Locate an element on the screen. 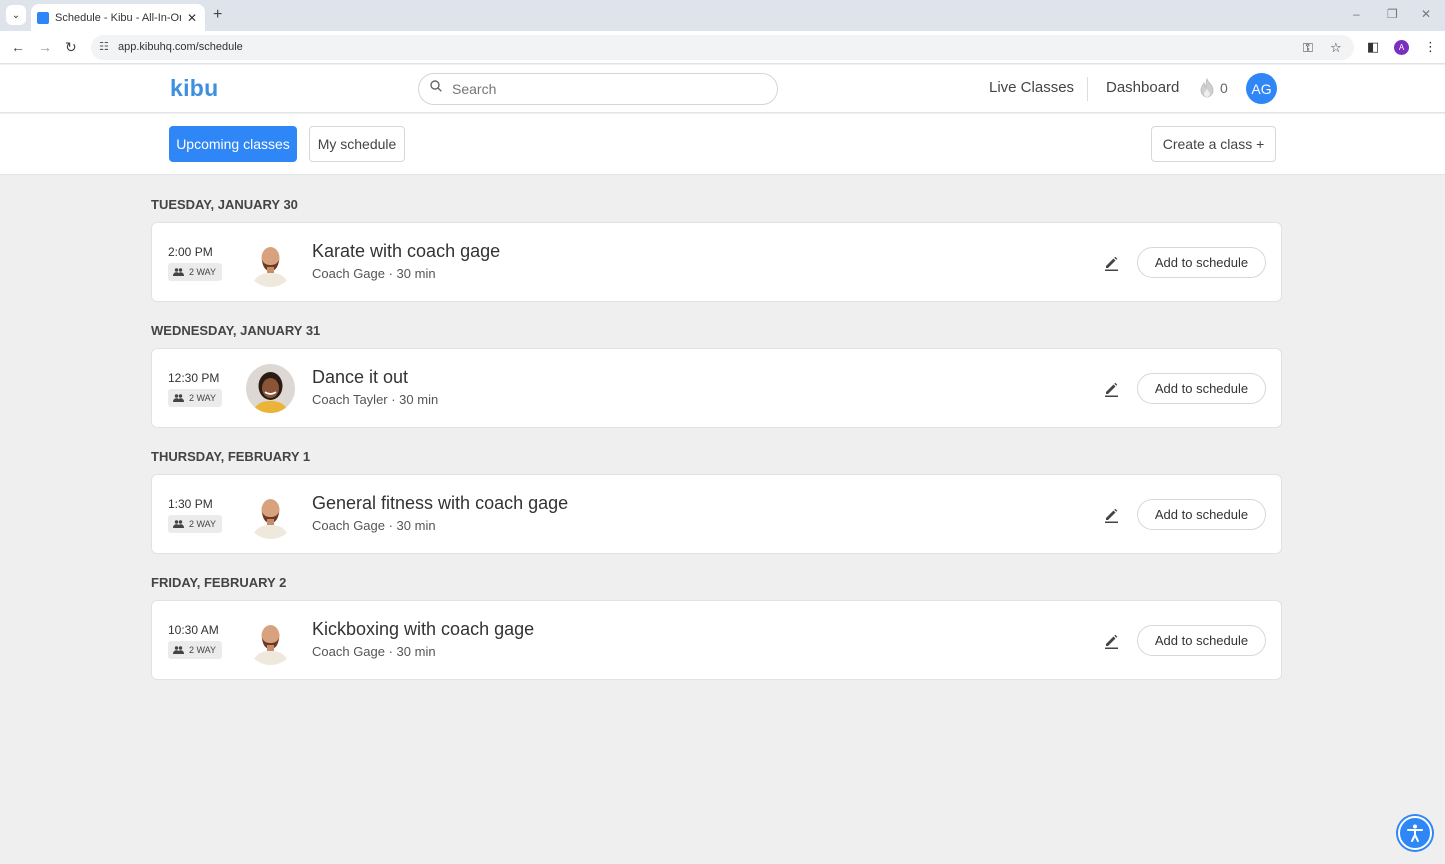 The image size is (1445, 864). chevron-down-icon: ⌄ is located at coordinates (16, 15).